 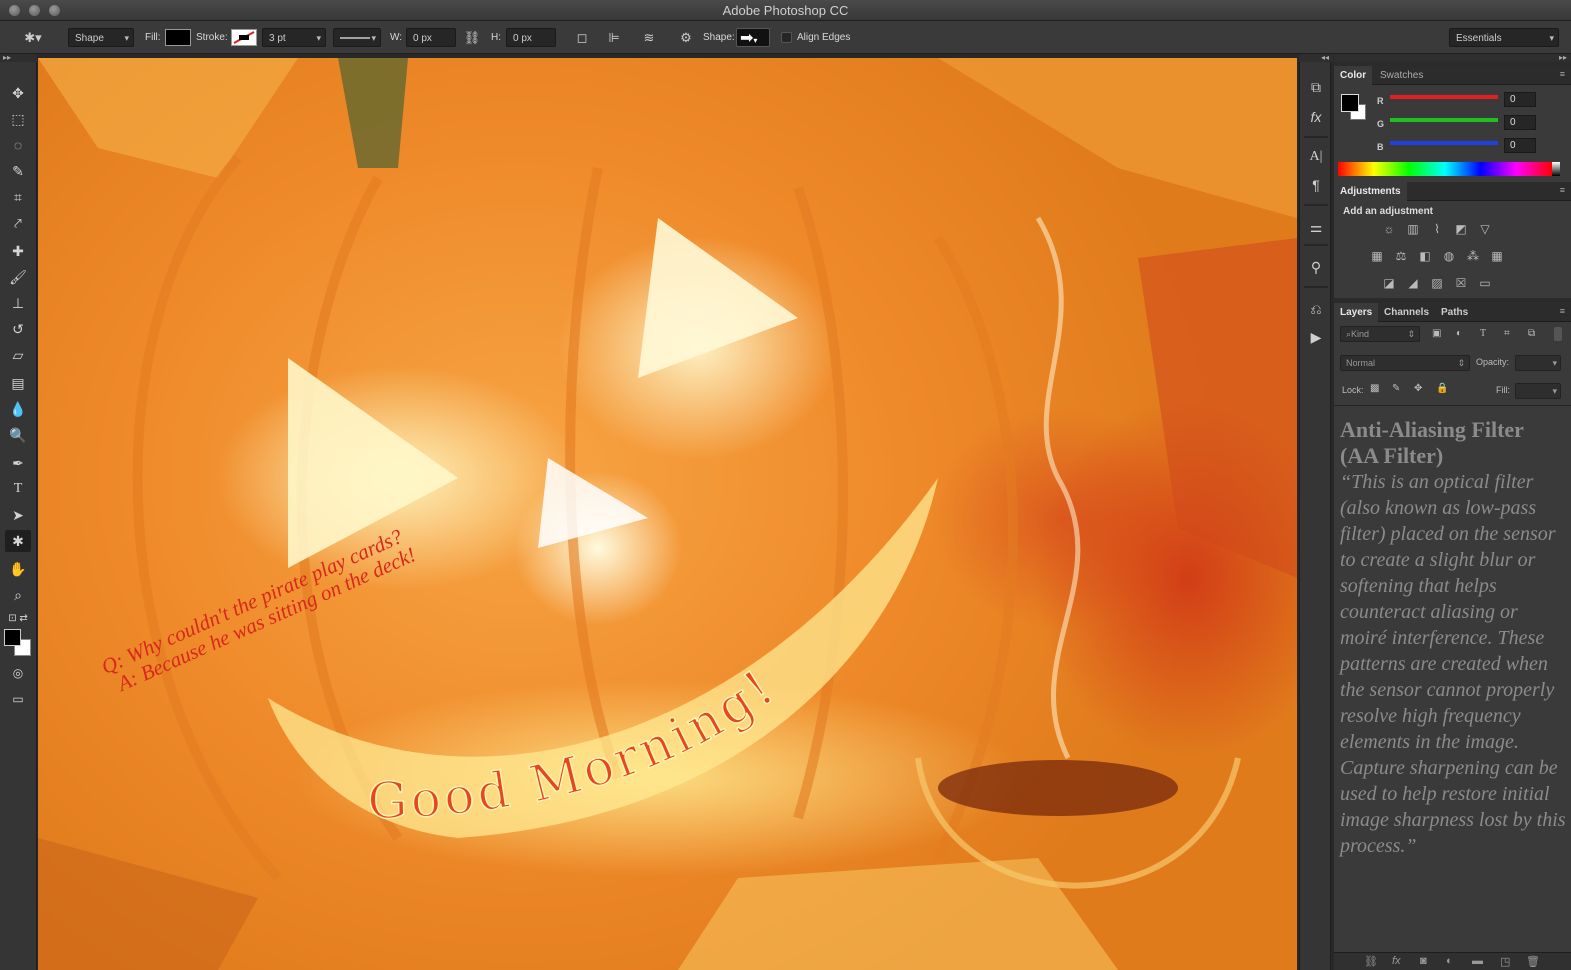 What do you see at coordinates (1316, 87) in the screenshot?
I see `libraries-icon: ⧉` at bounding box center [1316, 87].